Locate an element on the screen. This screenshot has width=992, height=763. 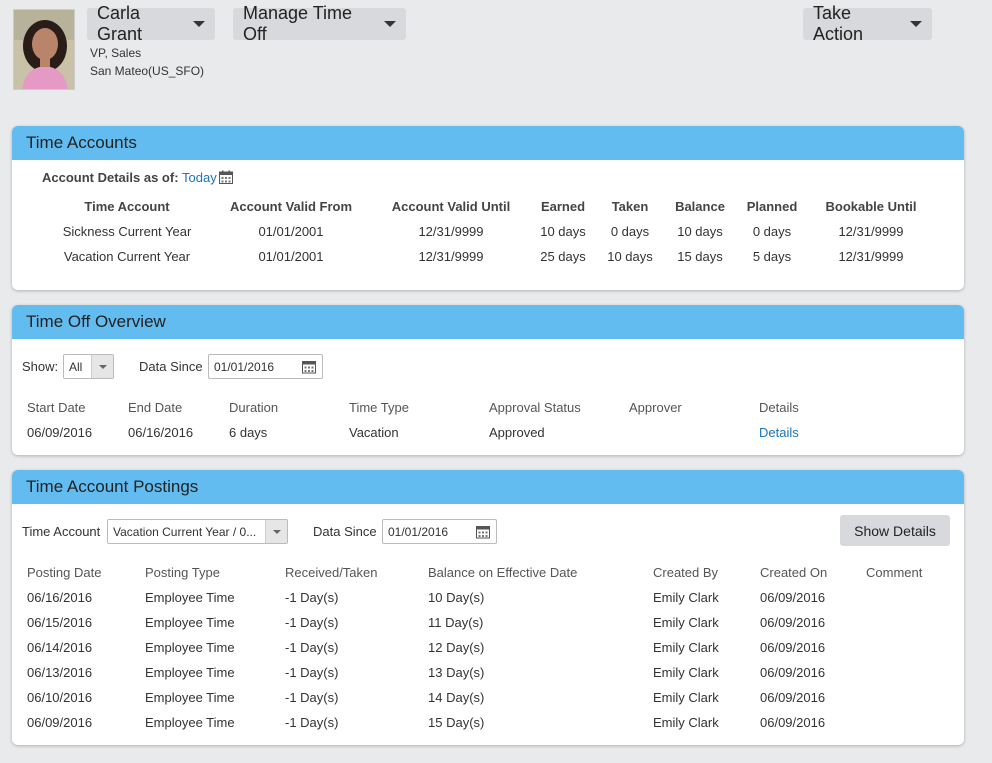
column-header: Balance is located at coordinates (700, 206).